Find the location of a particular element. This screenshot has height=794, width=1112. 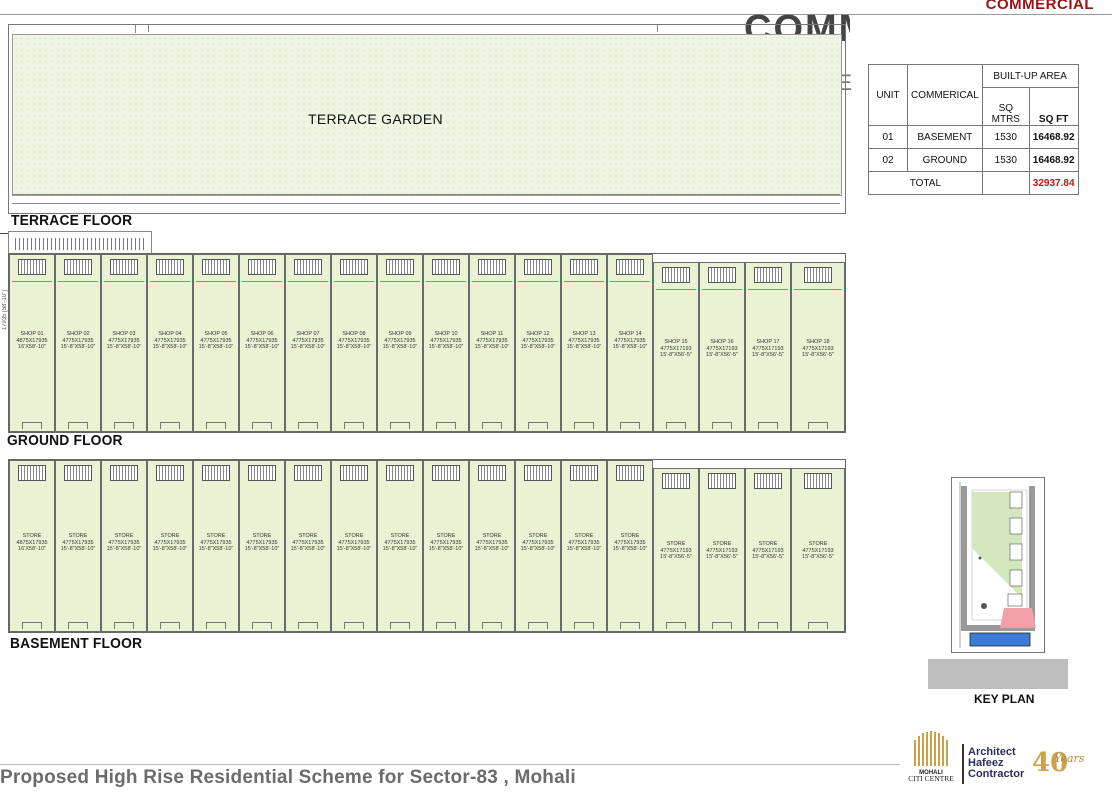

corner-title: COMMERCIAL is located at coordinates (1039, 6).